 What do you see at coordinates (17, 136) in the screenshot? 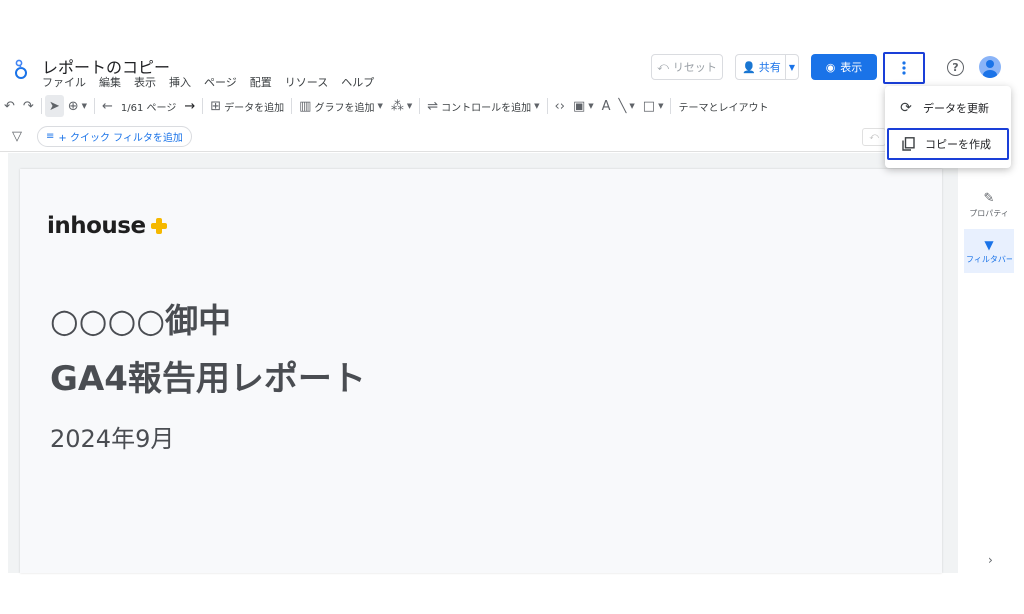
I see `filter-icon: ▽` at bounding box center [17, 136].